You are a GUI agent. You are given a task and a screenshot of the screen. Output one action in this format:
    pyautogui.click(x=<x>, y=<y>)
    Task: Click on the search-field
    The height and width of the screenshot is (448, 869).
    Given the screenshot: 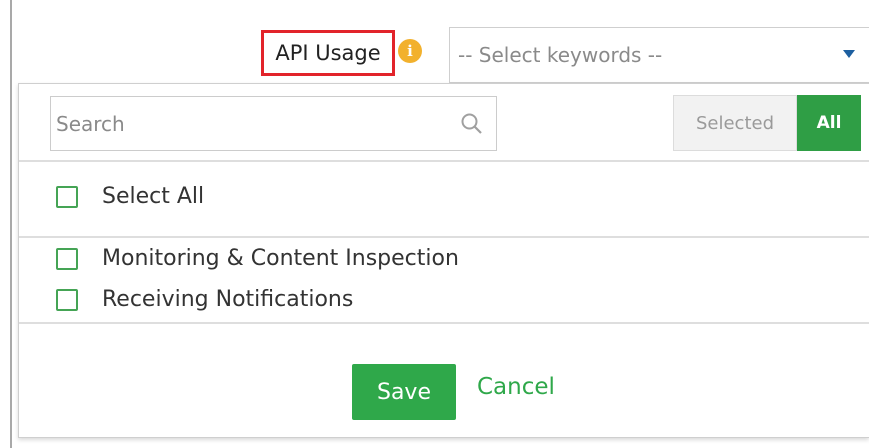 What is the action you would take?
    pyautogui.click(x=273, y=123)
    